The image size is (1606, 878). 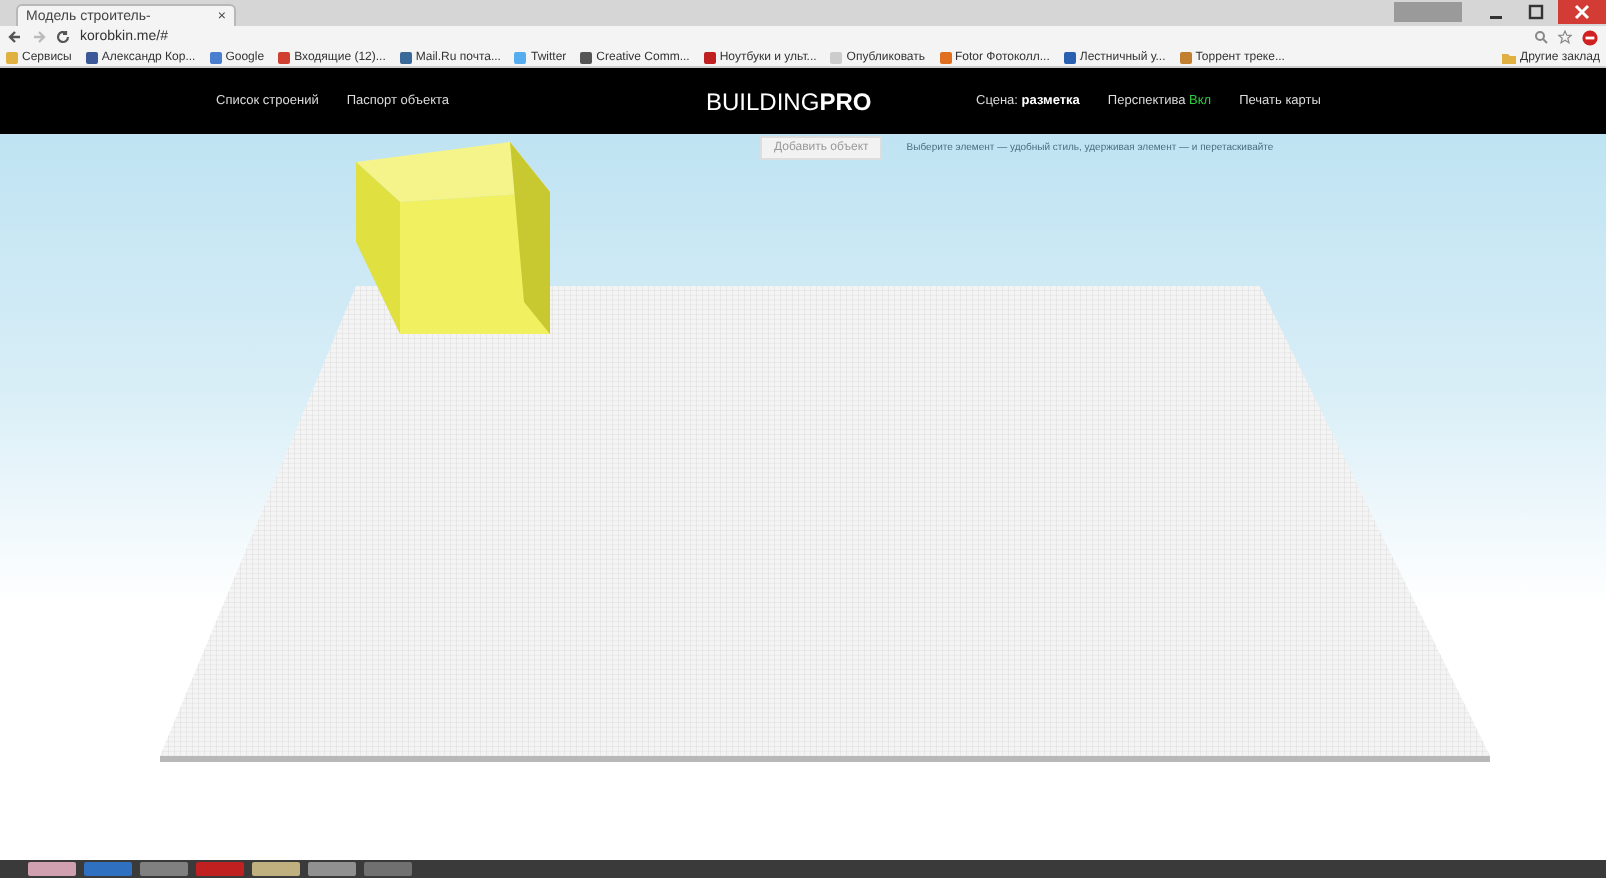 What do you see at coordinates (15, 37) in the screenshot?
I see `back-icon` at bounding box center [15, 37].